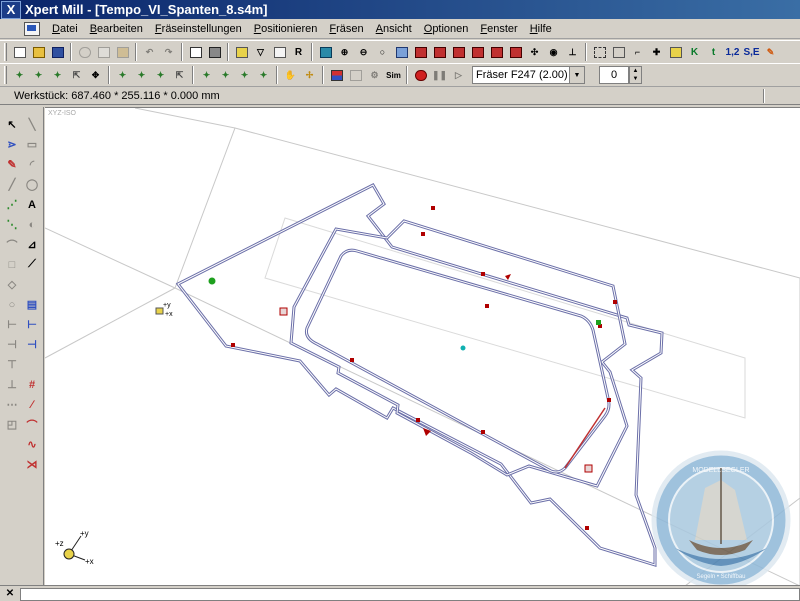 The height and width of the screenshot is (601, 800). What do you see at coordinates (32, 304) in the screenshot?
I see `list-icon: ▤` at bounding box center [32, 304].